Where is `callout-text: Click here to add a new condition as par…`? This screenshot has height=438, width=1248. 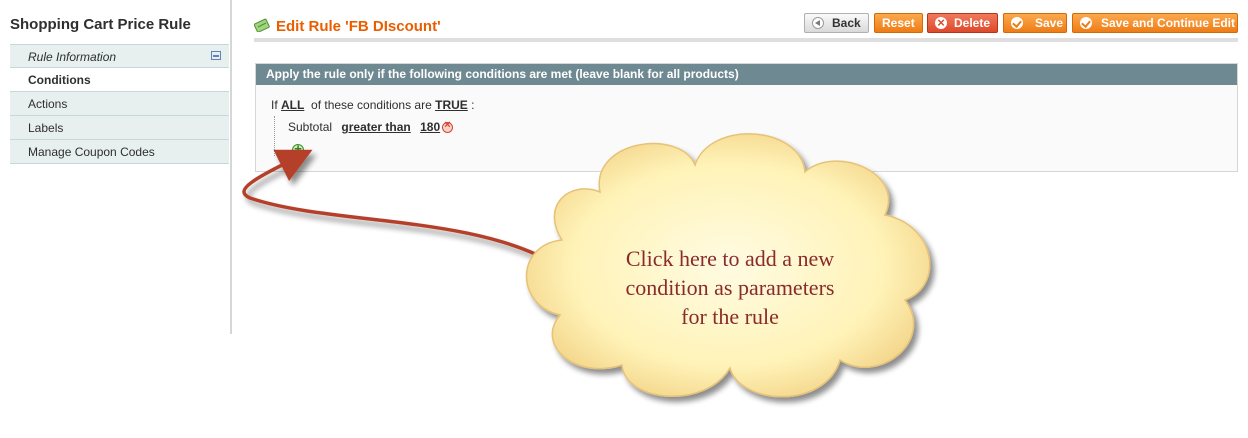
callout-text: Click here to add a new condition as par… is located at coordinates (730, 287).